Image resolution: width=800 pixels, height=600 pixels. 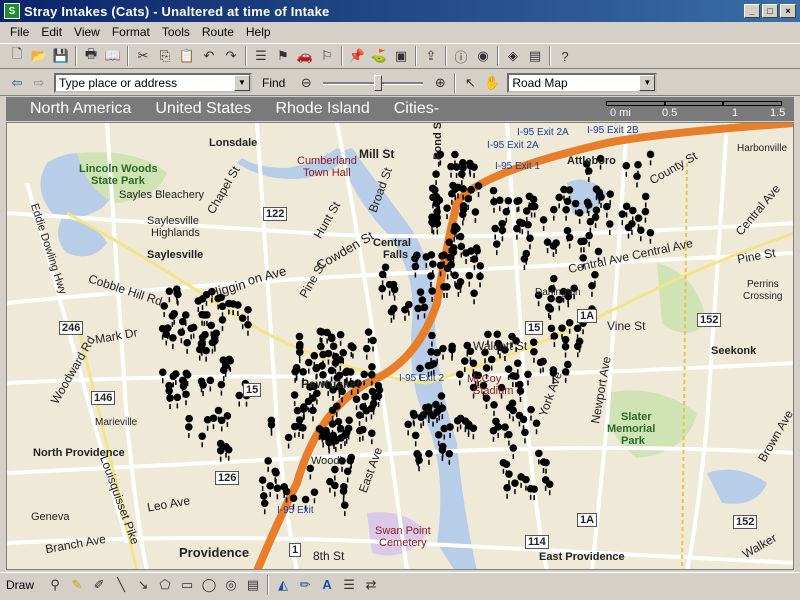 I want to click on zoom-out-icon: ⊖, so click(x=306, y=83).